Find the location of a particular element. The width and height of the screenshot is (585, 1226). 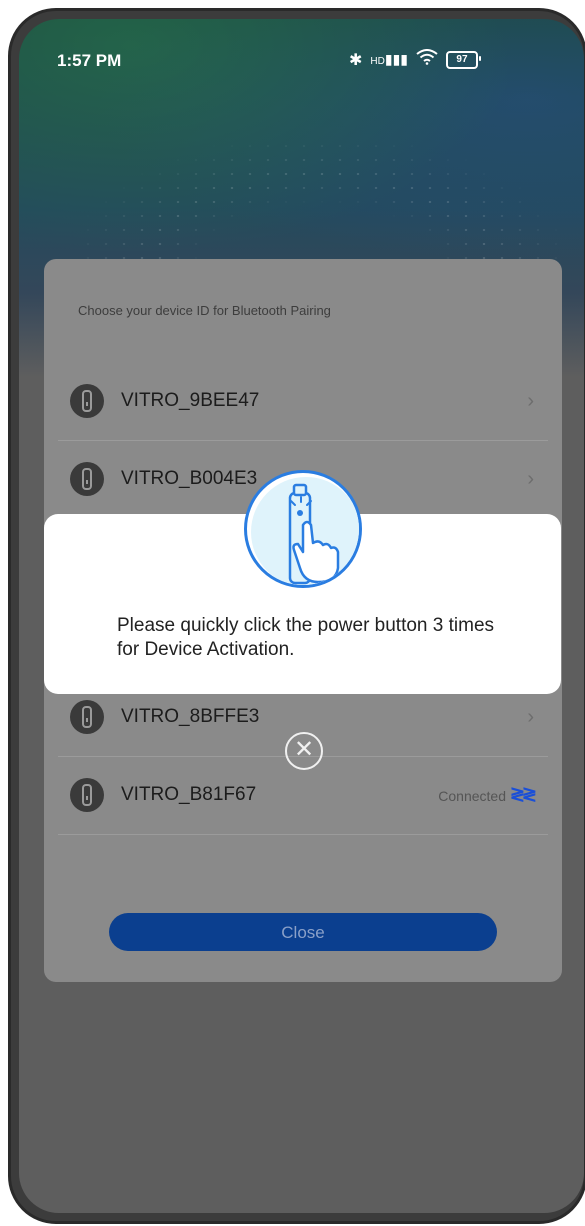

connected-status: Connected is located at coordinates (472, 796).